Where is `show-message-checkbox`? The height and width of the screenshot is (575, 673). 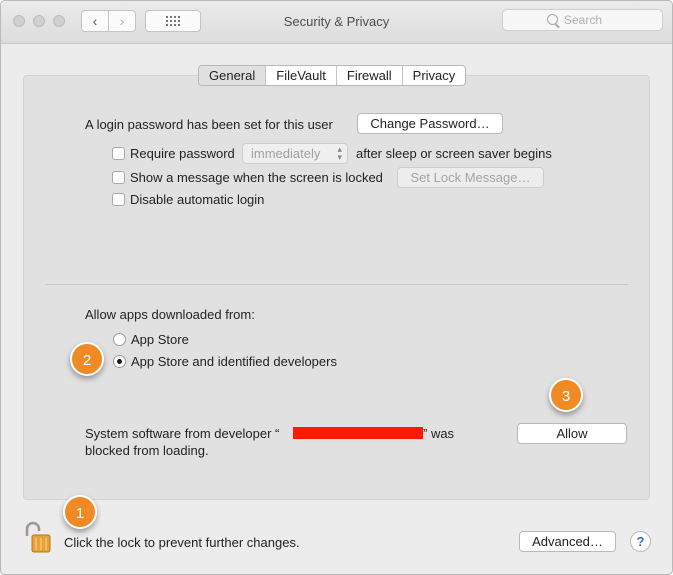 show-message-checkbox is located at coordinates (118, 177).